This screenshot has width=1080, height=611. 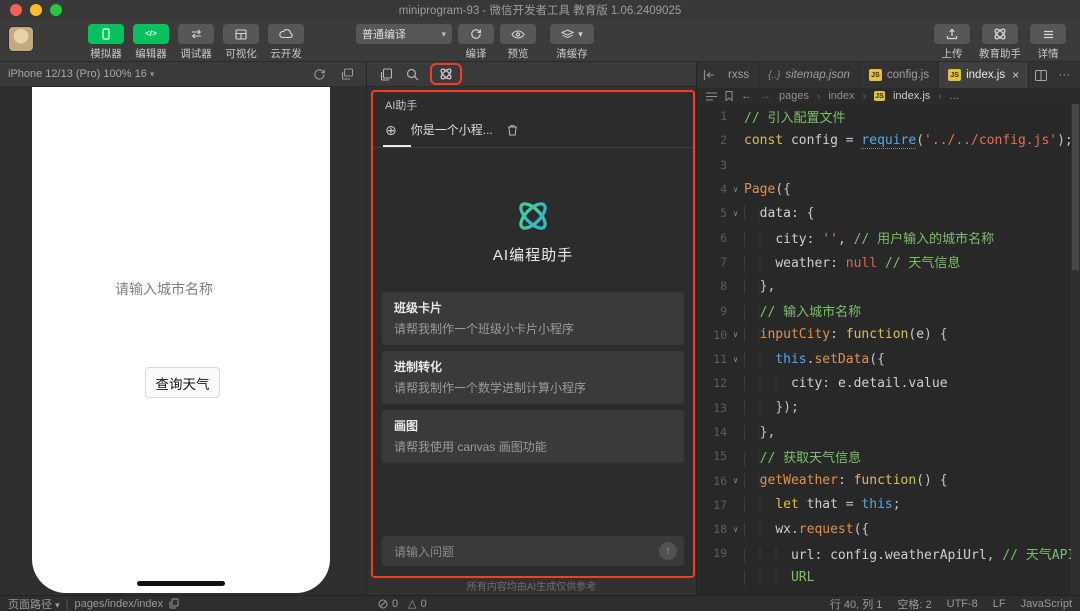 What do you see at coordinates (16, 10) in the screenshot?
I see `close-window-button` at bounding box center [16, 10].